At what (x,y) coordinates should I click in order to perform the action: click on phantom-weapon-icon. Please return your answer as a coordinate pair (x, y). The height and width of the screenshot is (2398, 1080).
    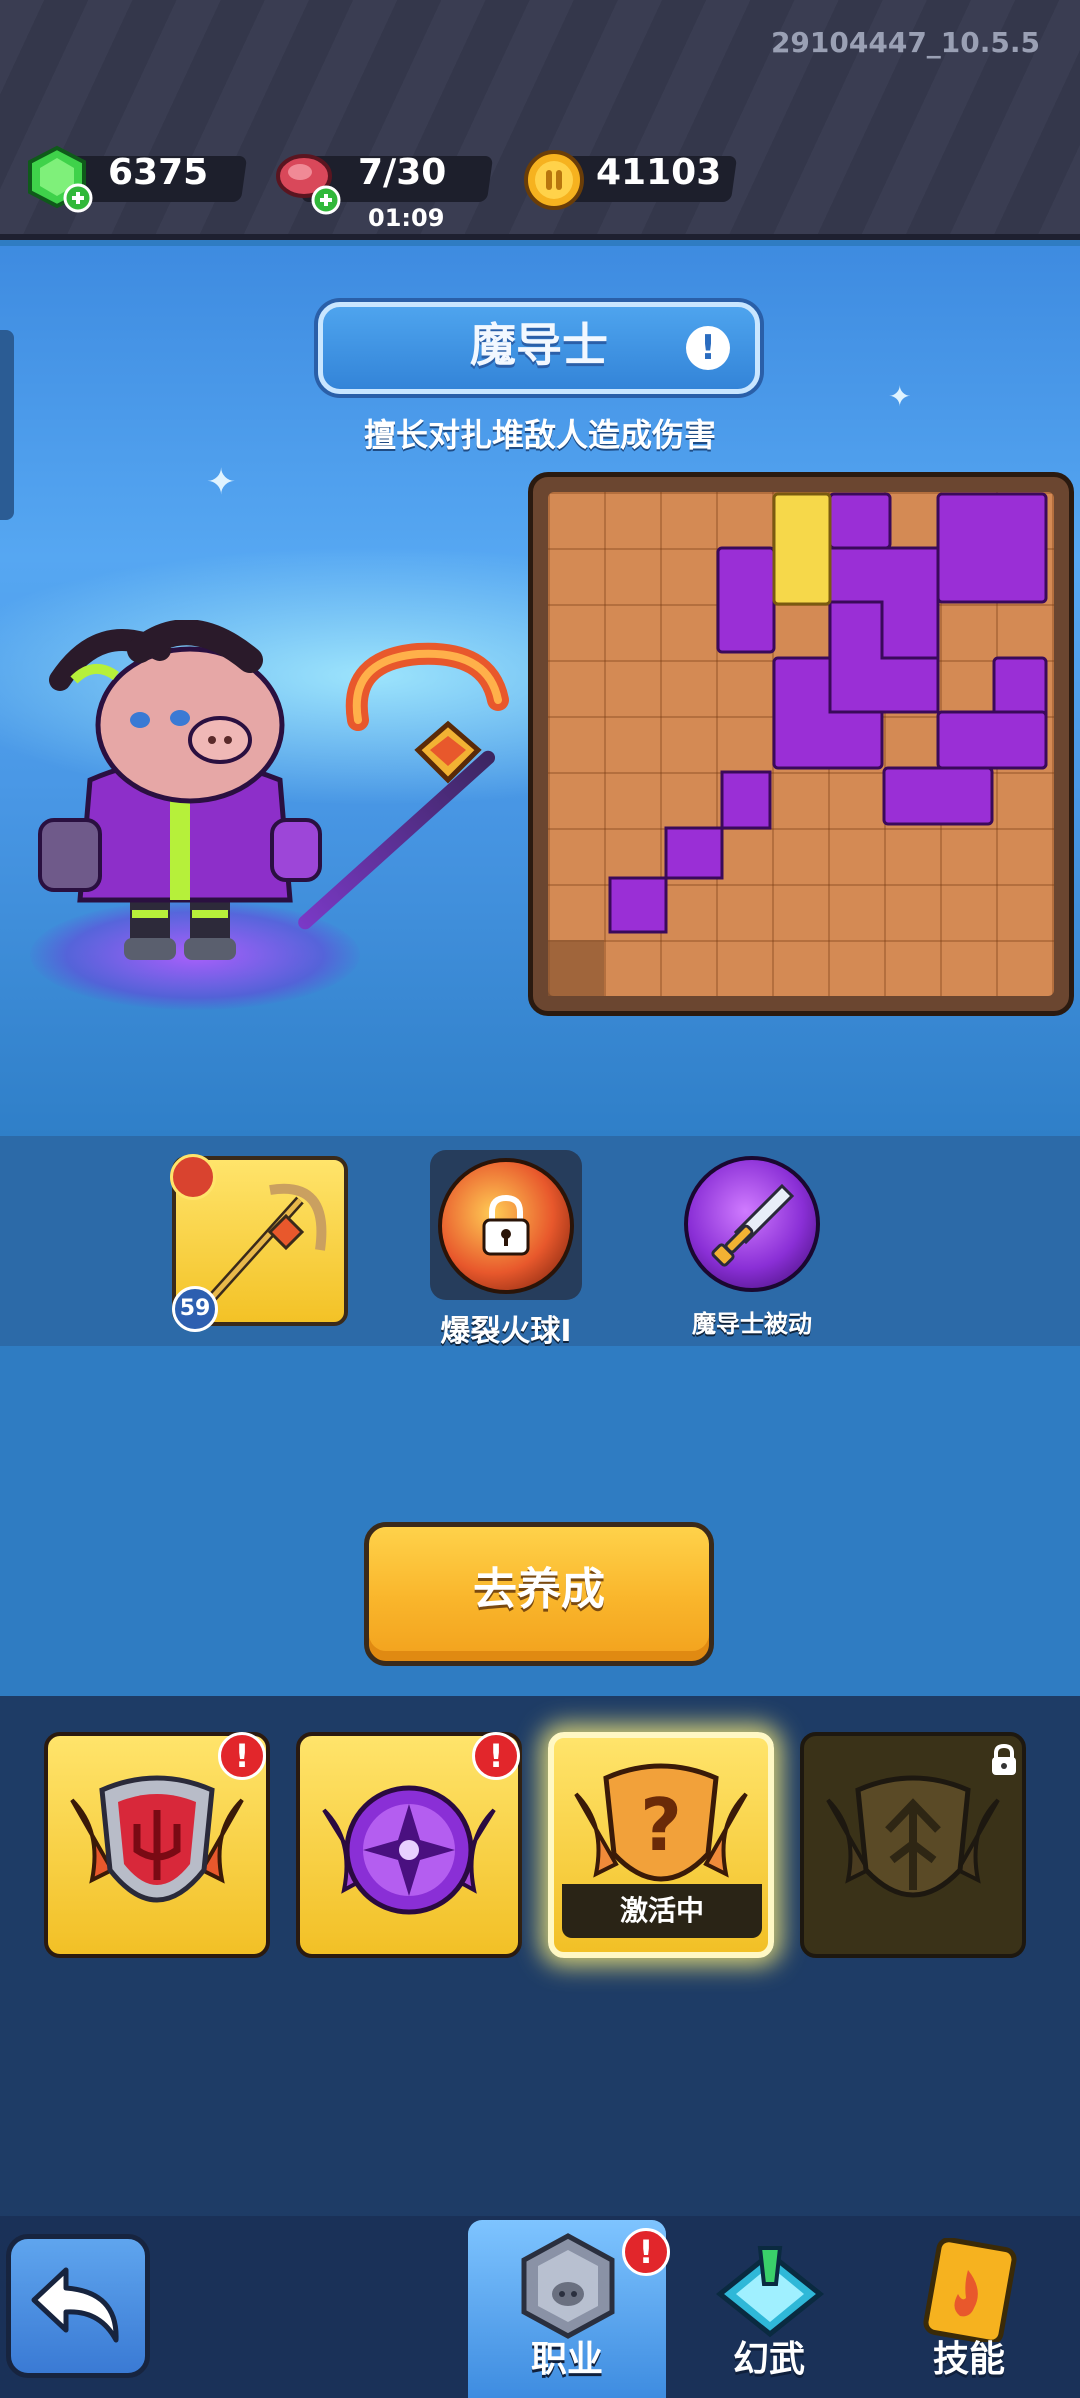
    Looking at the image, I should click on (770, 2292).